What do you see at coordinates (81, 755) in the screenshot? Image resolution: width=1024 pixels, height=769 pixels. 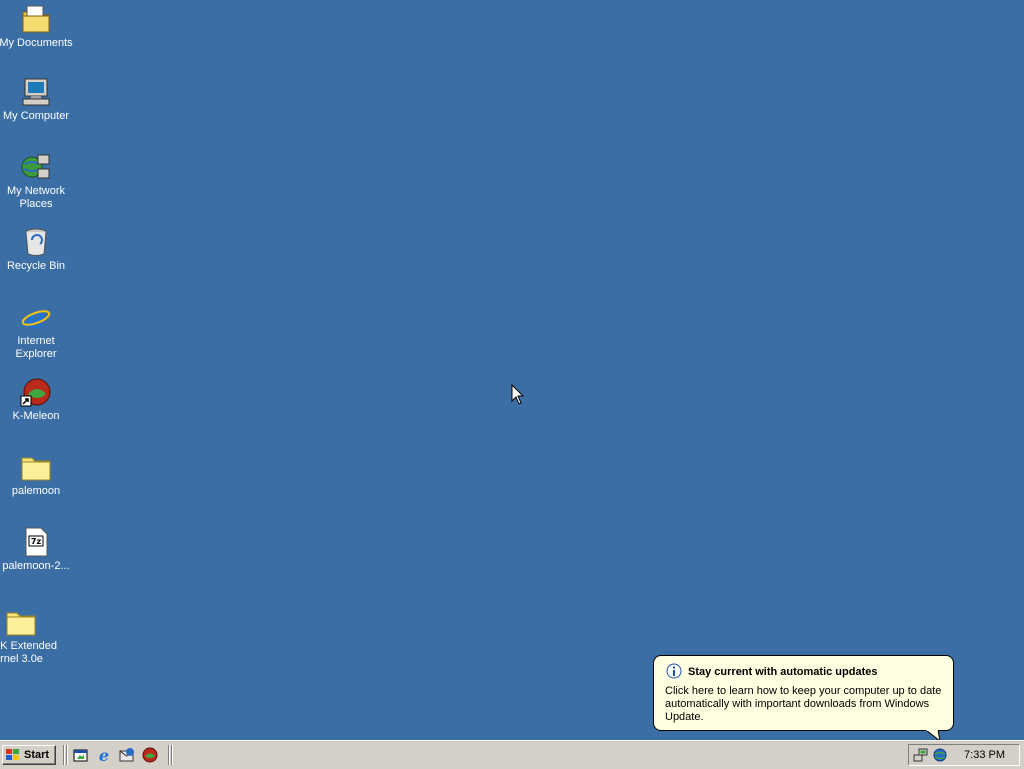 I see `show-desktop-icon` at bounding box center [81, 755].